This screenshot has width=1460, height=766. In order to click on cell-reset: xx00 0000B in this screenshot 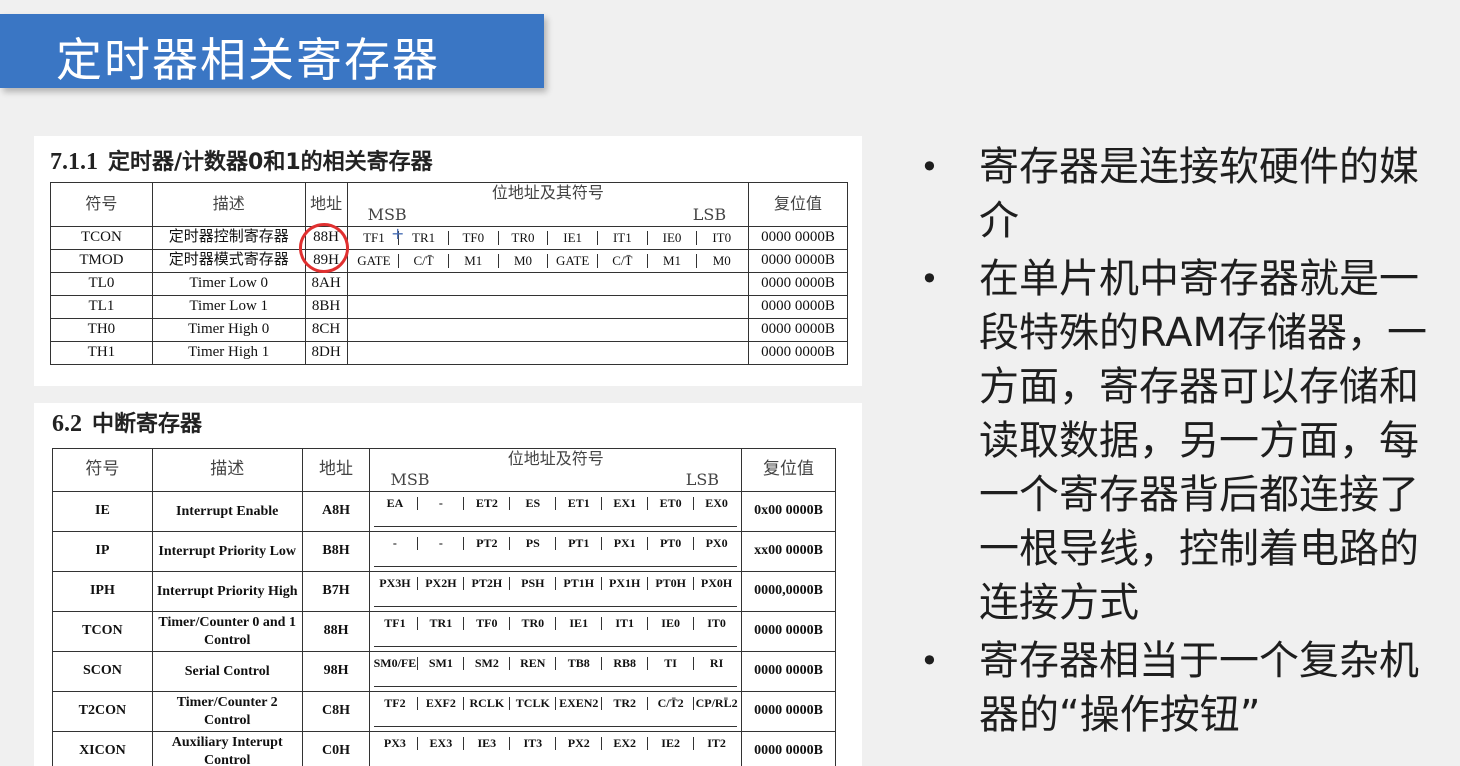, I will do `click(788, 551)`.